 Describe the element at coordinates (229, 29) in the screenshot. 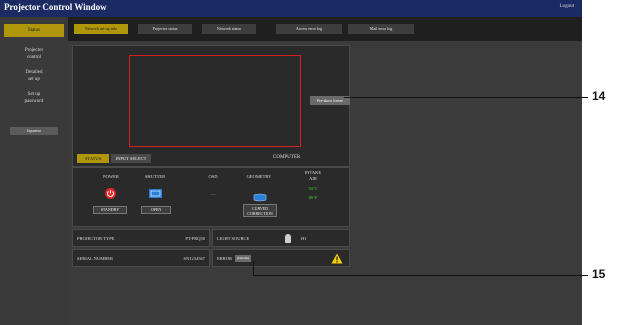

I see `tab-network-status: Network status` at that location.